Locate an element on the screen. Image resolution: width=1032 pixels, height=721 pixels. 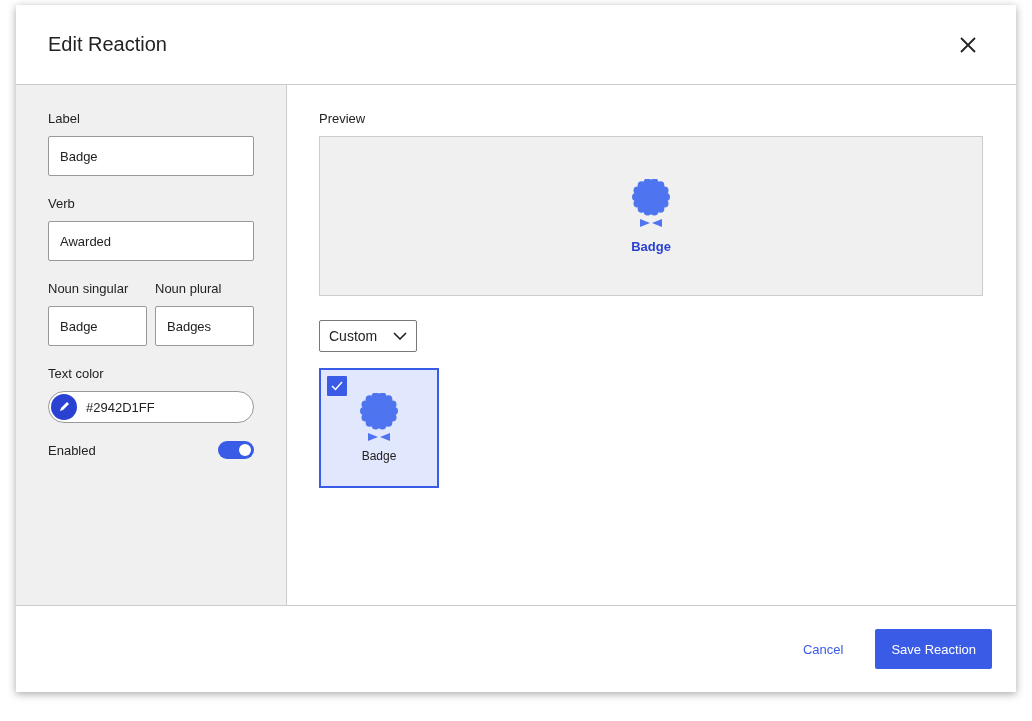
field-label: Noun plural is located at coordinates (189, 288).